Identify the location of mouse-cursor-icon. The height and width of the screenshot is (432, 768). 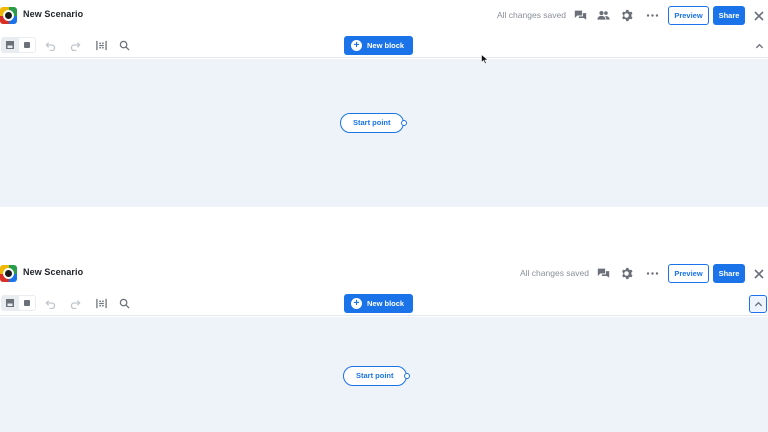
(485, 58).